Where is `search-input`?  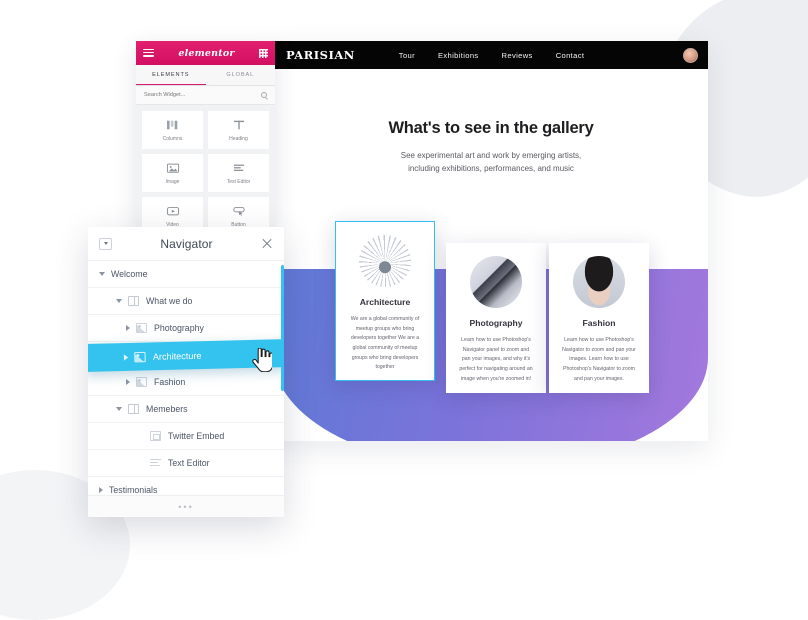 search-input is located at coordinates (202, 95).